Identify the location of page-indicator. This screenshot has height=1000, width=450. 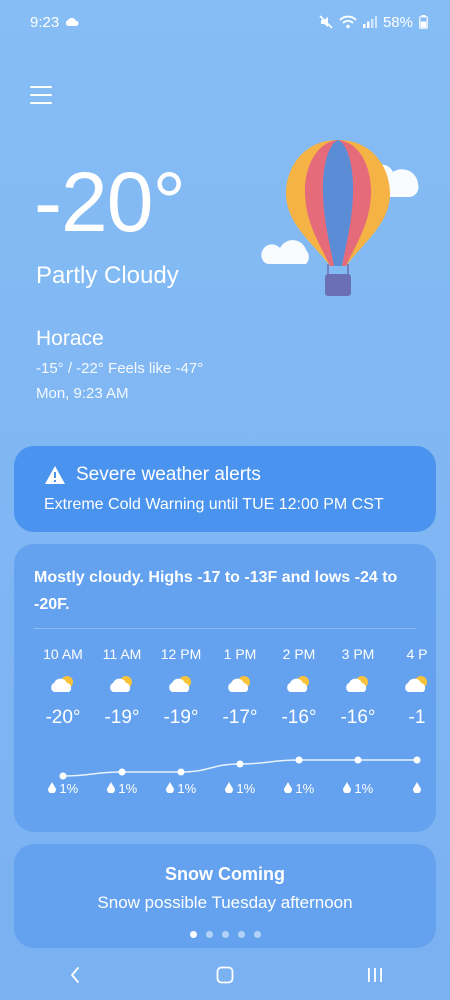
(225, 934).